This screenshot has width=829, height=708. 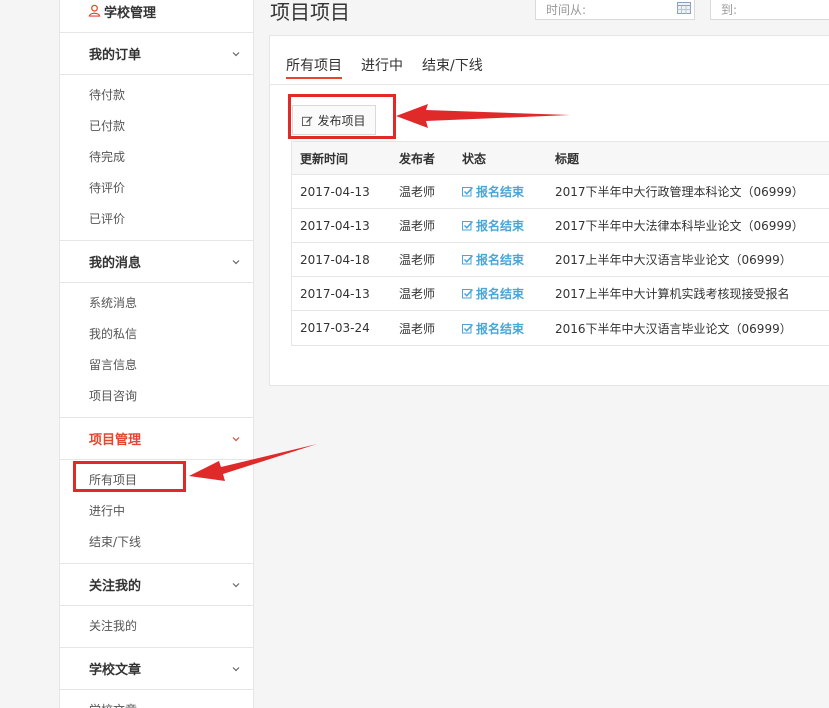 I want to click on annotation-box-sidebar, so click(x=129, y=476).